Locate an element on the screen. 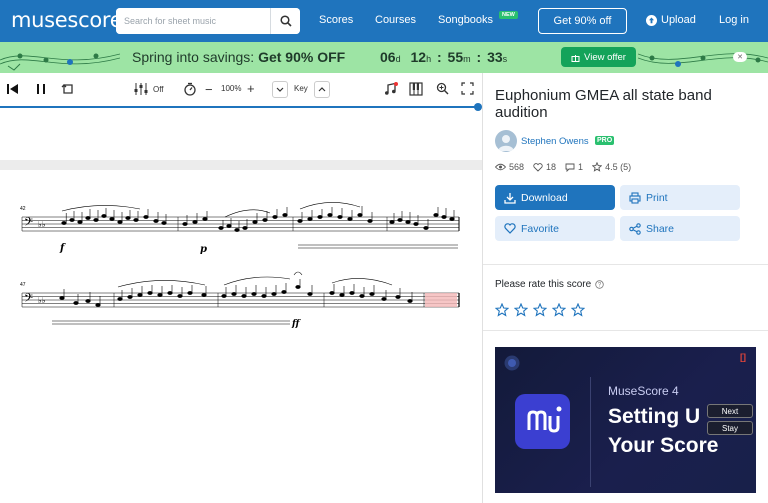 This screenshot has height=503, width=768. view-offer-label: View offer is located at coordinates (605, 57).